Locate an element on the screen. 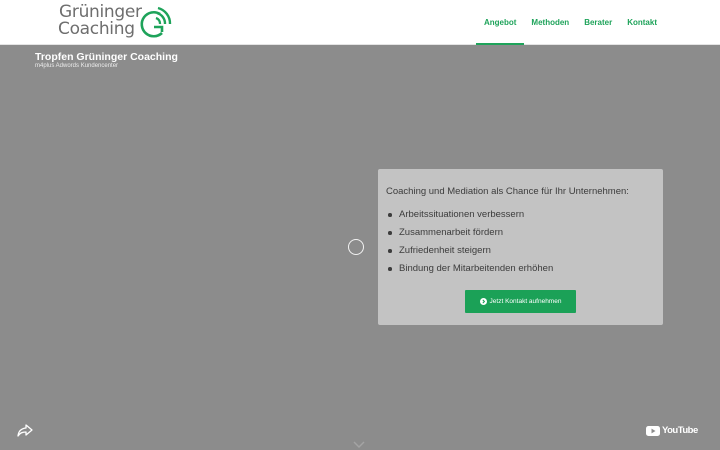 This screenshot has width=720, height=450. site-logo: Grüninger Coaching is located at coordinates (116, 22).